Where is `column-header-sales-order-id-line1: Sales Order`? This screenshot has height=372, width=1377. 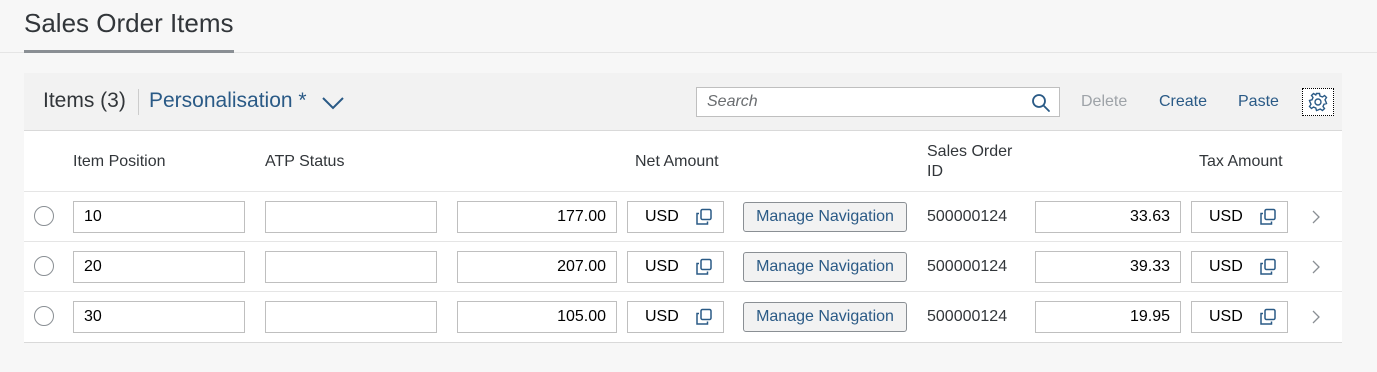
column-header-sales-order-id-line1: Sales Order is located at coordinates (970, 151).